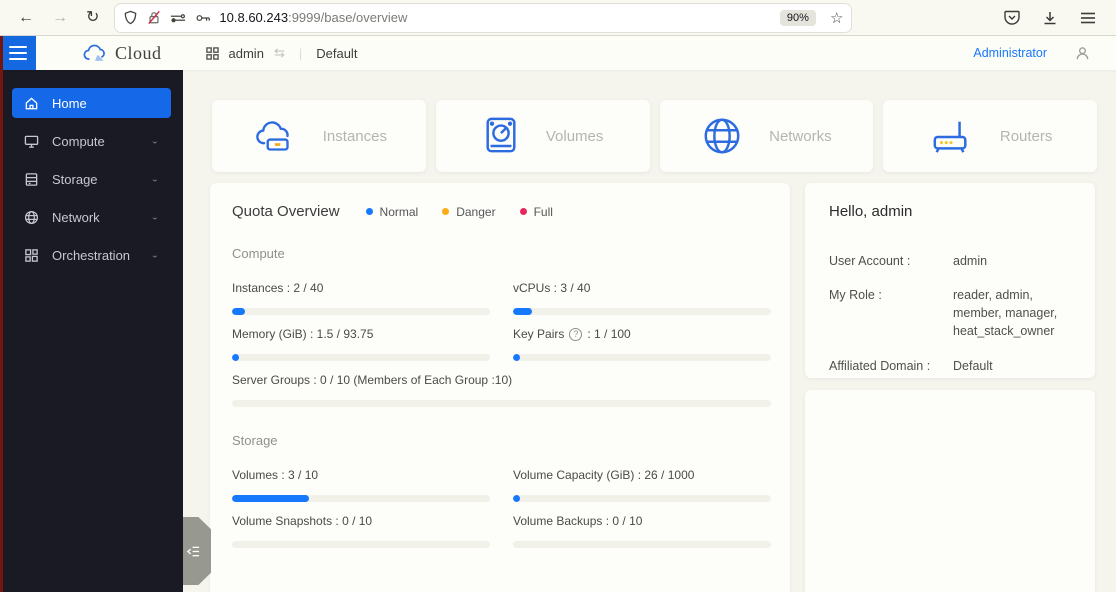 This screenshot has height=592, width=1116. I want to click on reload-button: ↻, so click(92, 17).